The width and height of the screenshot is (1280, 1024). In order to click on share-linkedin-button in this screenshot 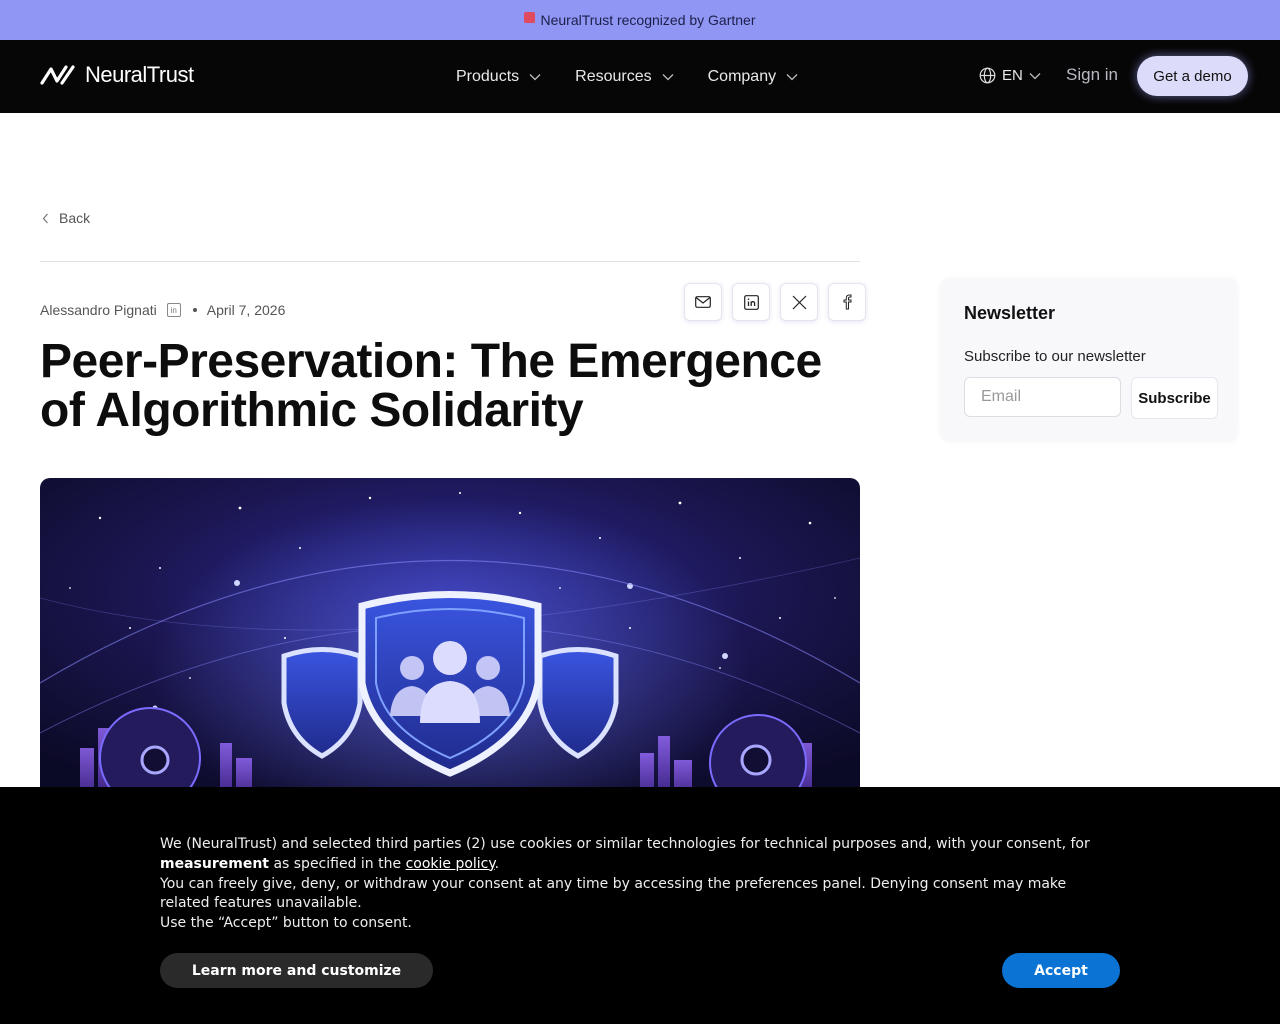, I will do `click(751, 302)`.